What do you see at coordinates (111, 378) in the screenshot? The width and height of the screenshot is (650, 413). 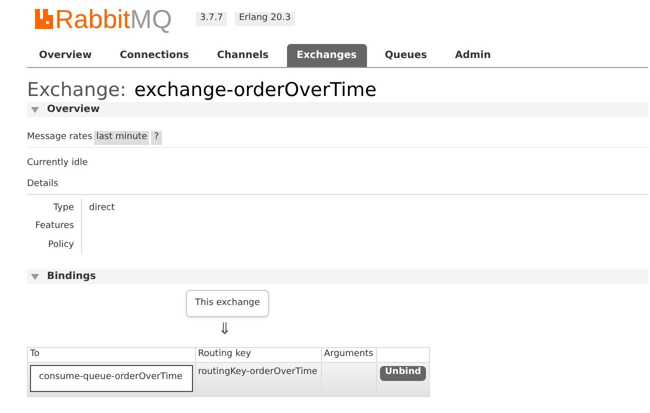 I see `queue-link: consume-queue-orderOverTime` at bounding box center [111, 378].